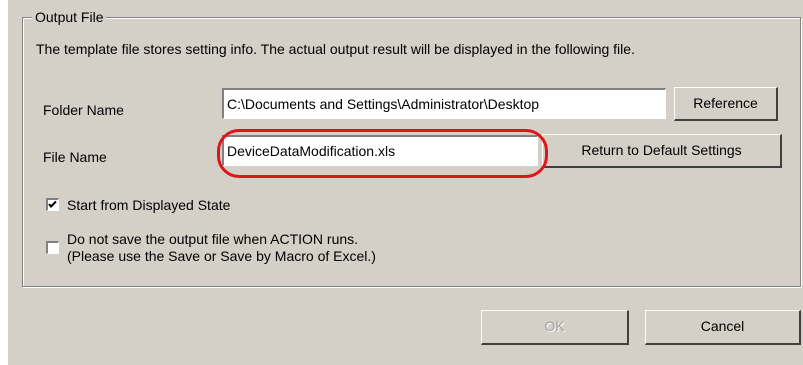  I want to click on checkmark-icon, so click(52, 204).